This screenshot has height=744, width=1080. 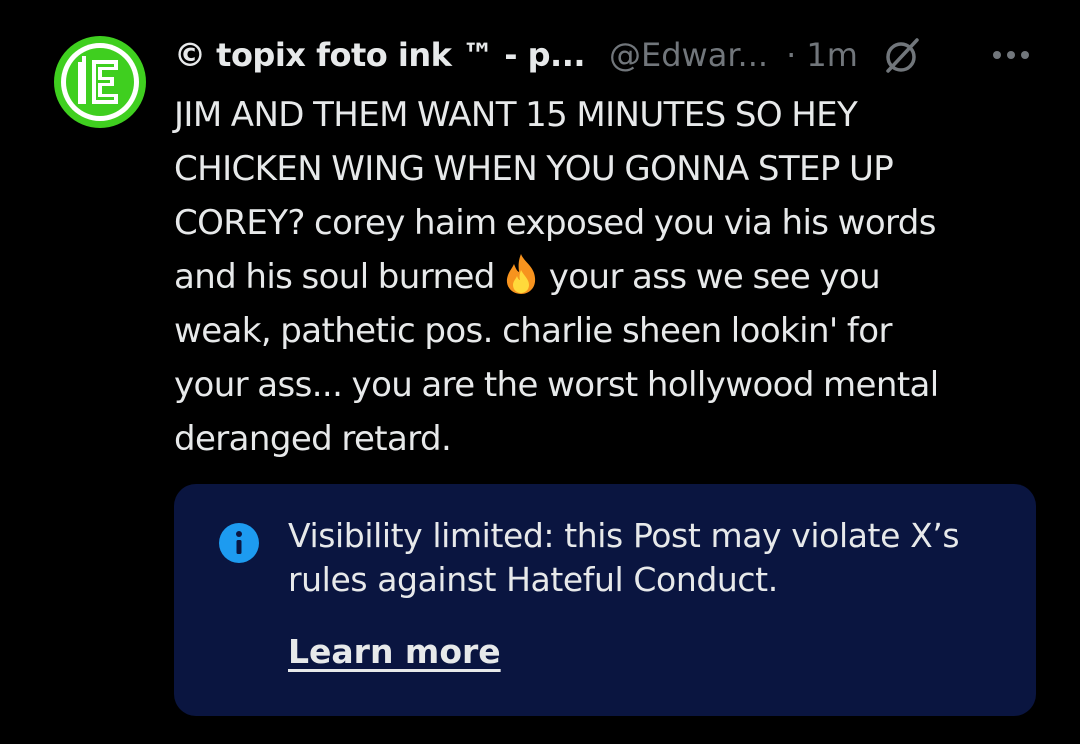 I want to click on more-icon, so click(x=1011, y=55).